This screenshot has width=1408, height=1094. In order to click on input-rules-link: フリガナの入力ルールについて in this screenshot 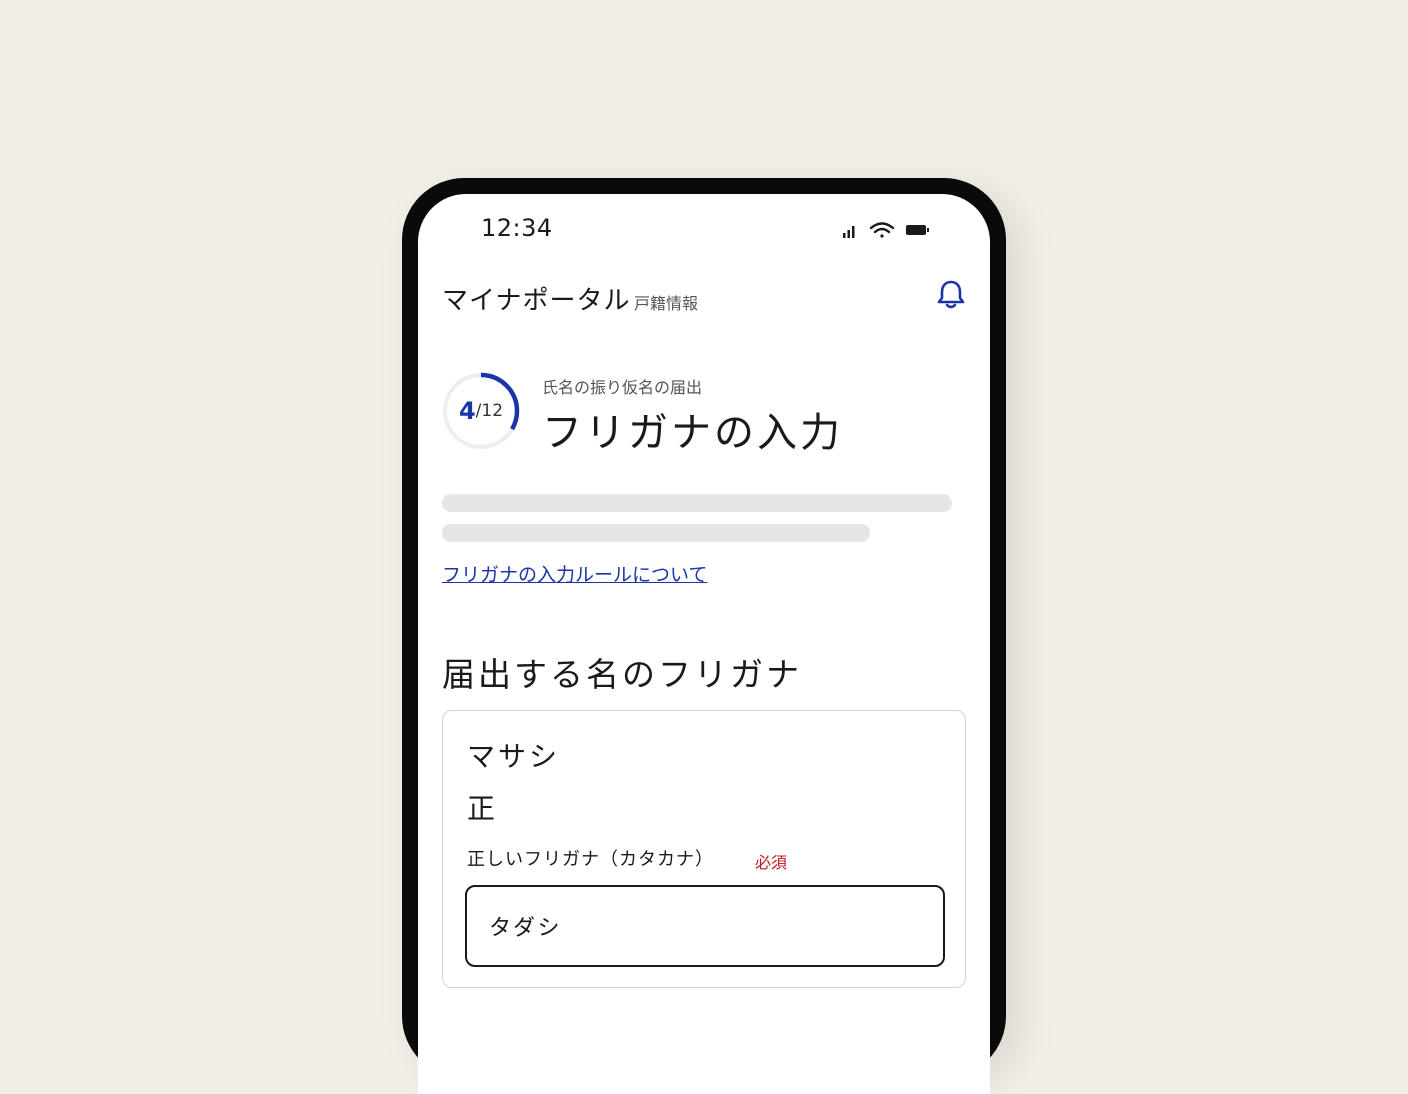, I will do `click(574, 573)`.